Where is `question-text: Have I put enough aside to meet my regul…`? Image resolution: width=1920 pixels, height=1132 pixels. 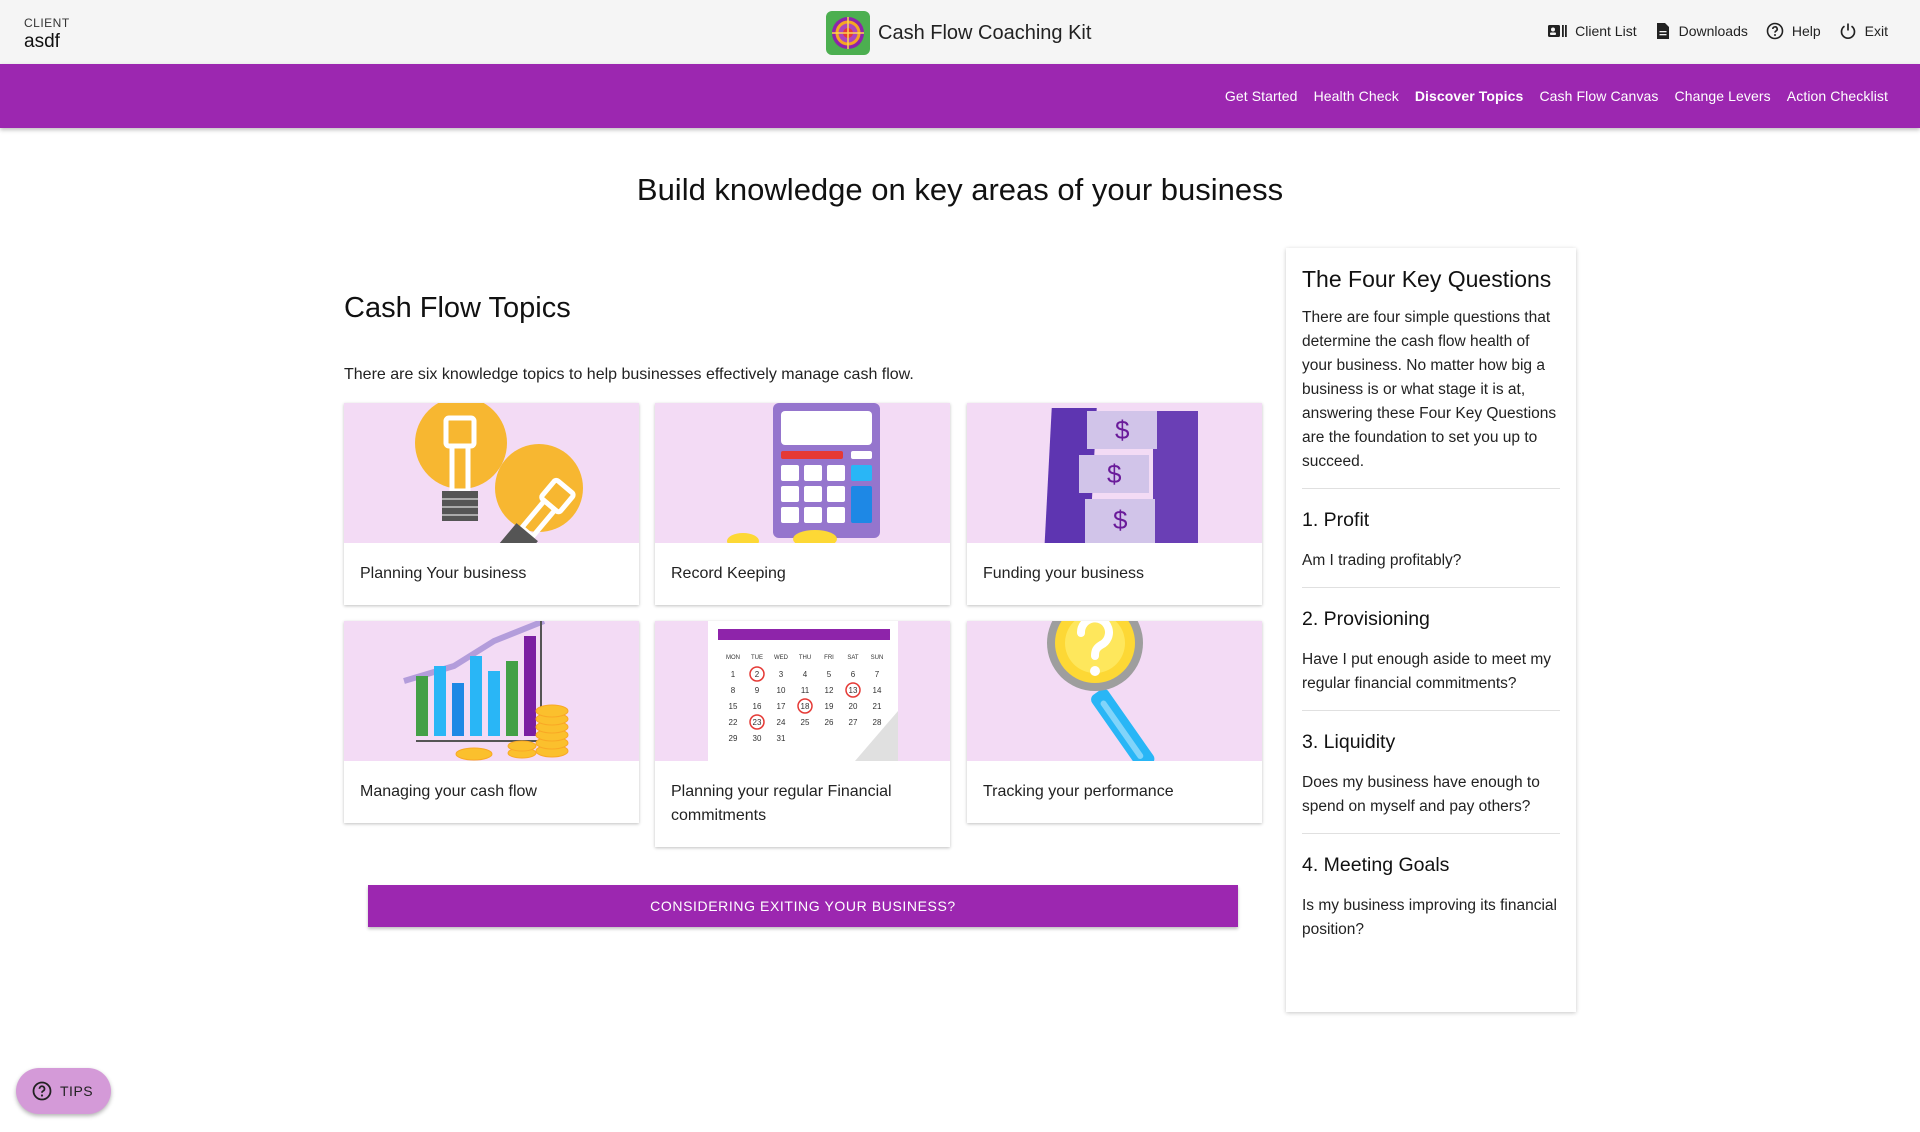
question-text: Have I put enough aside to meet my regul… is located at coordinates (1427, 671).